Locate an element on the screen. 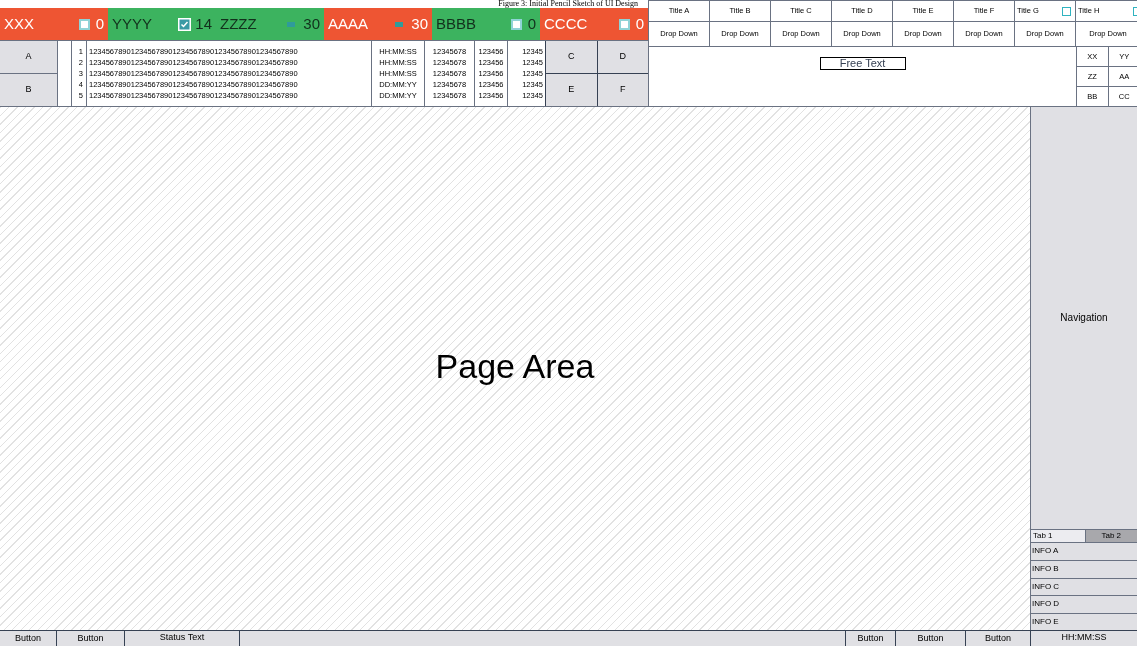  clock-text: HH:MM:SS is located at coordinates (1083, 638).